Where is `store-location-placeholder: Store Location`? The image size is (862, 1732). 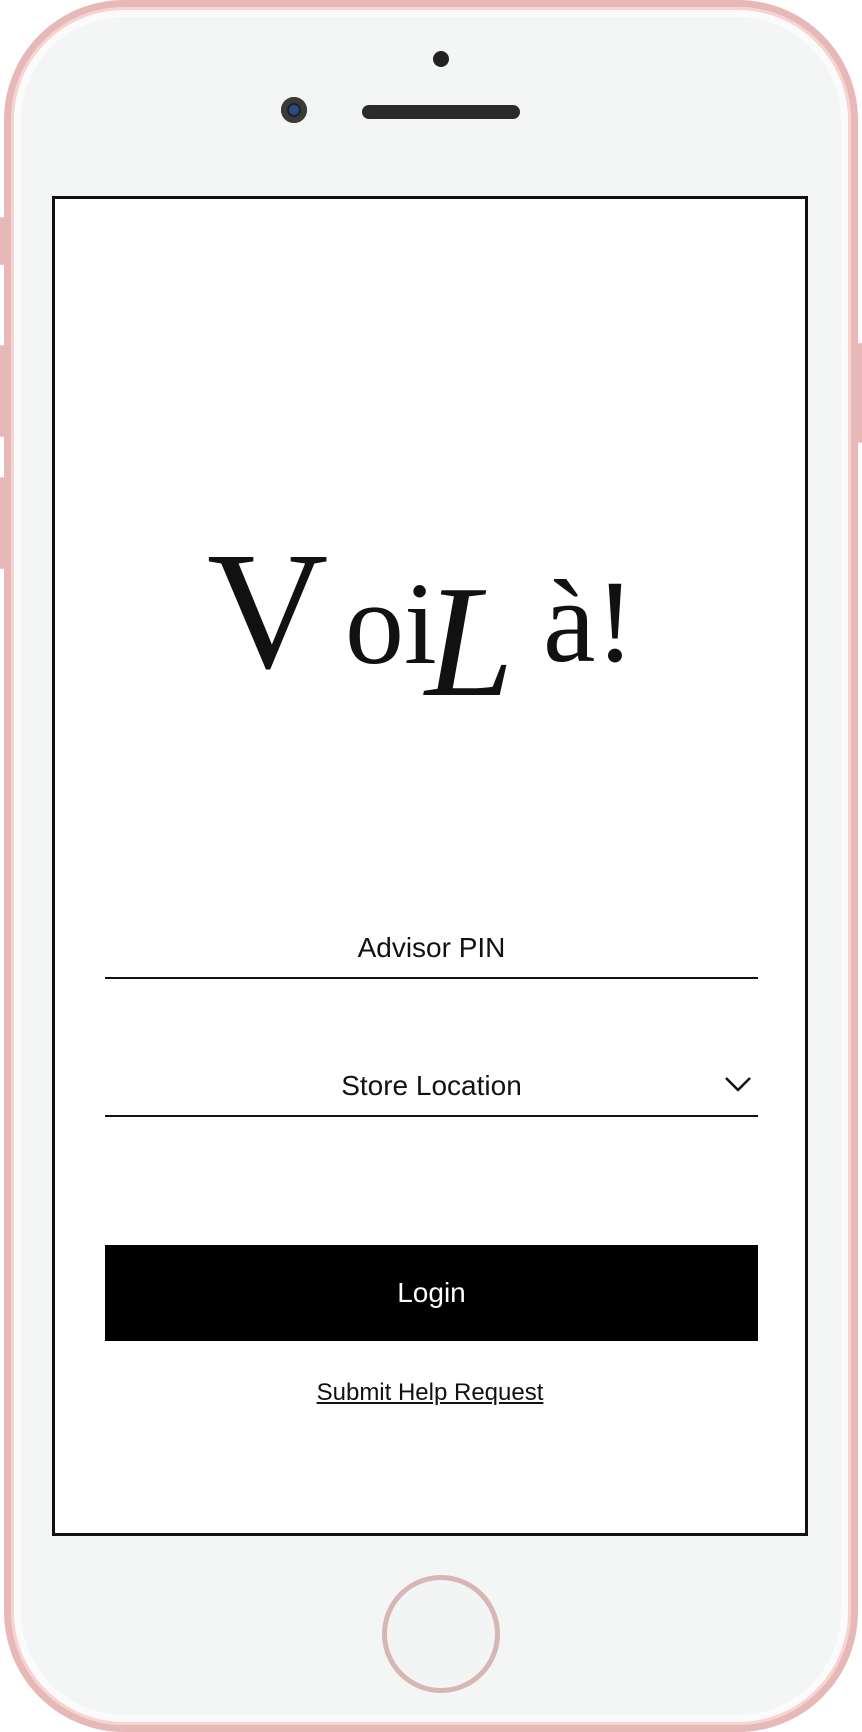
store-location-placeholder: Store Location is located at coordinates (431, 1085).